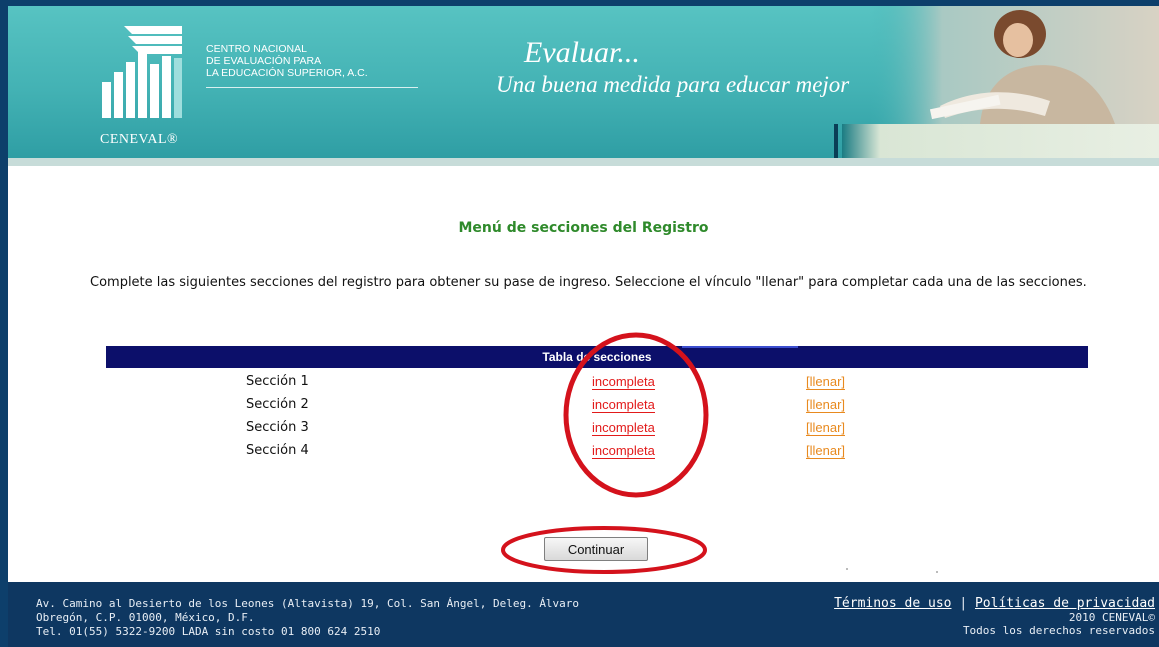  What do you see at coordinates (836, 141) in the screenshot?
I see `banner-divider` at bounding box center [836, 141].